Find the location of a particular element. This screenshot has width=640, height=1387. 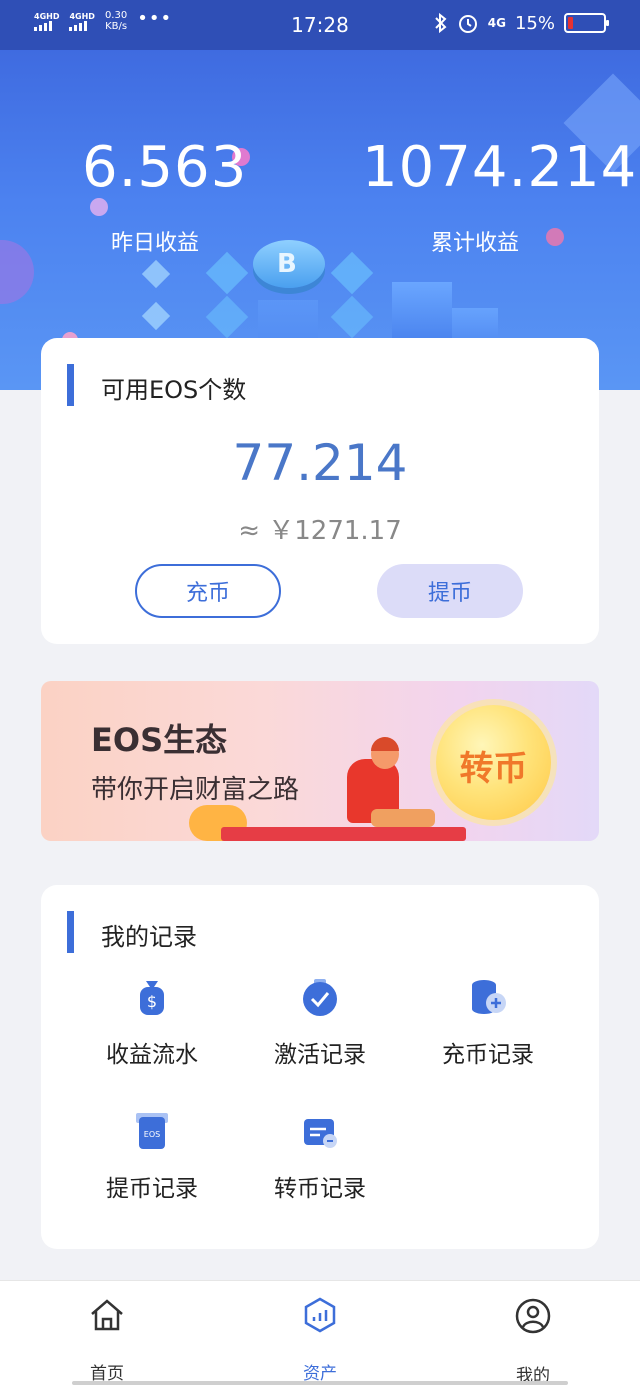

record-deposit: 充币记录 is located at coordinates (488, 1023).